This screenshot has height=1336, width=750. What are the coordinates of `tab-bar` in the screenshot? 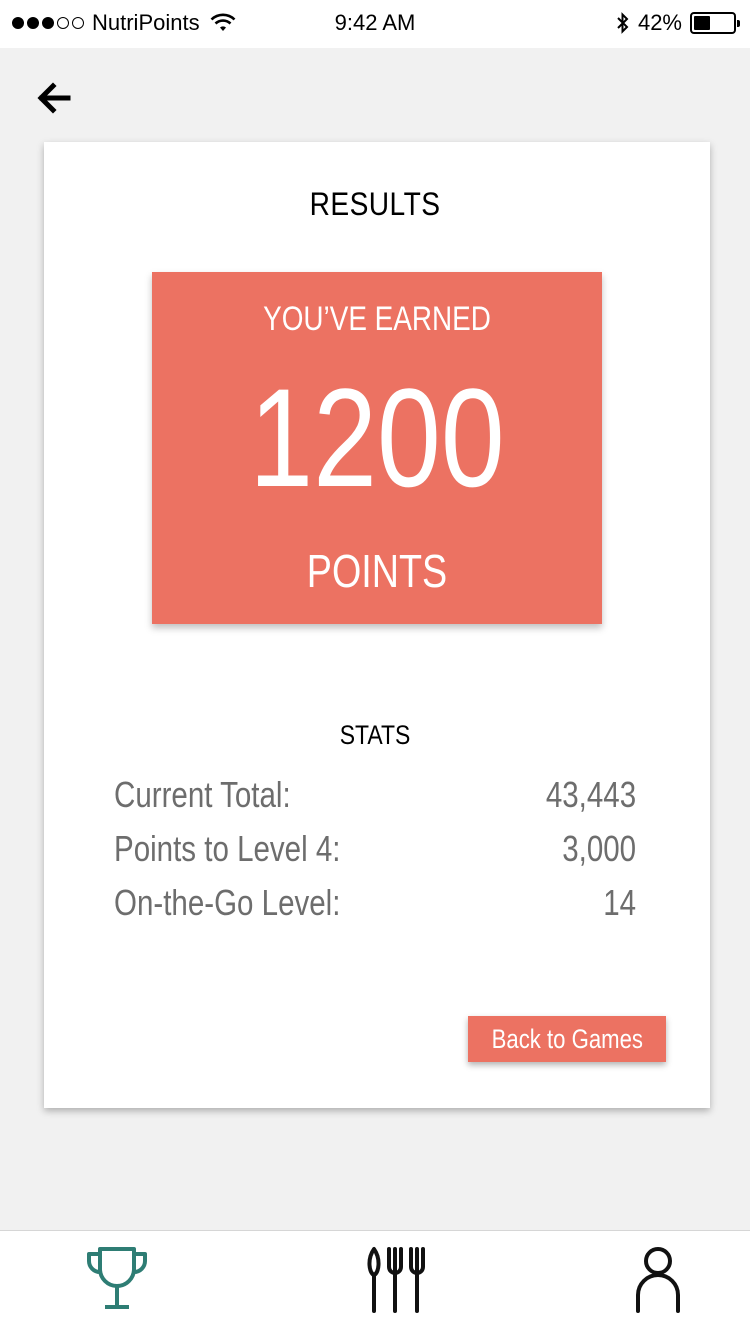 It's located at (375, 1283).